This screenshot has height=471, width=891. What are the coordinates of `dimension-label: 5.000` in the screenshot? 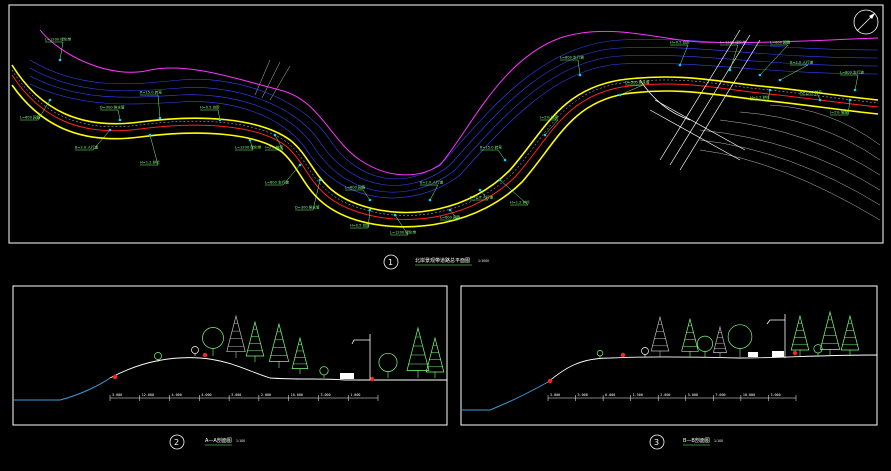 It's located at (693, 395).